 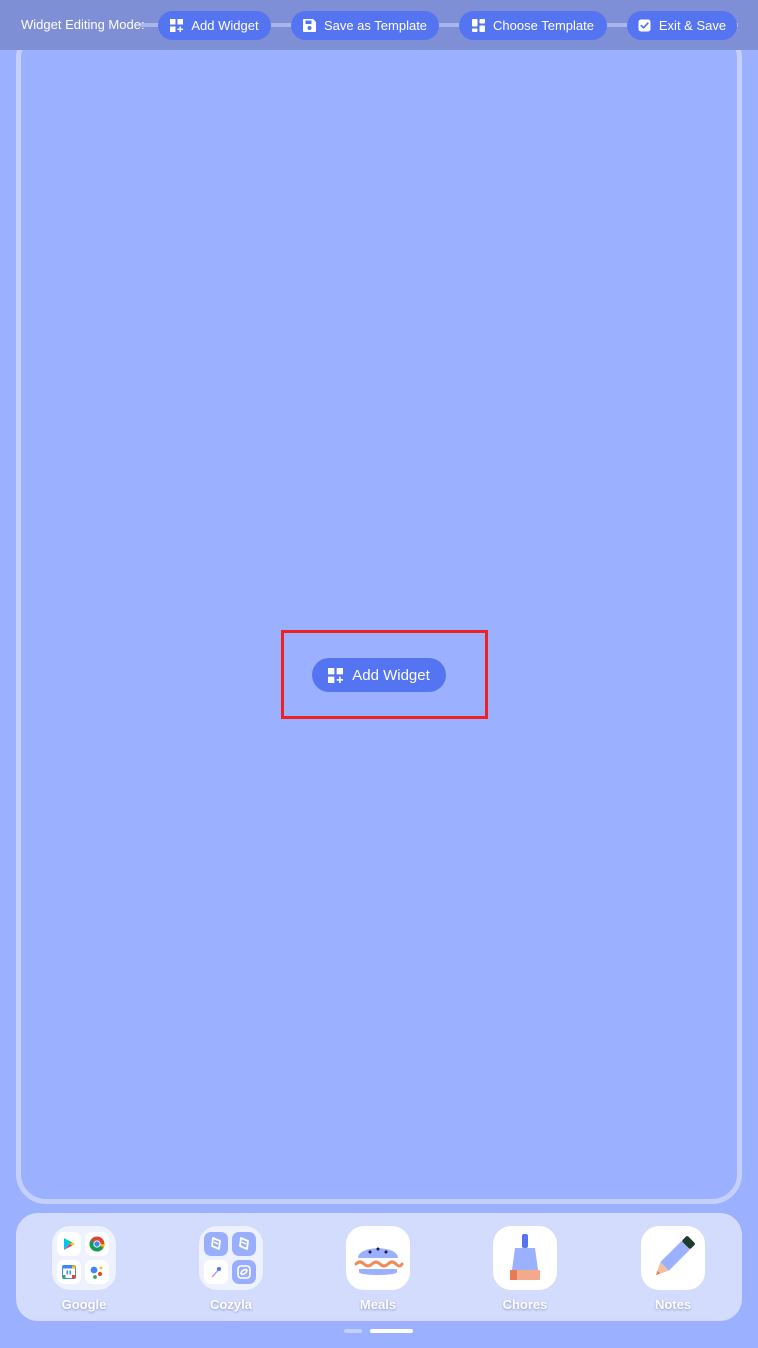 What do you see at coordinates (84, 1304) in the screenshot?
I see `dock-app-label: Google` at bounding box center [84, 1304].